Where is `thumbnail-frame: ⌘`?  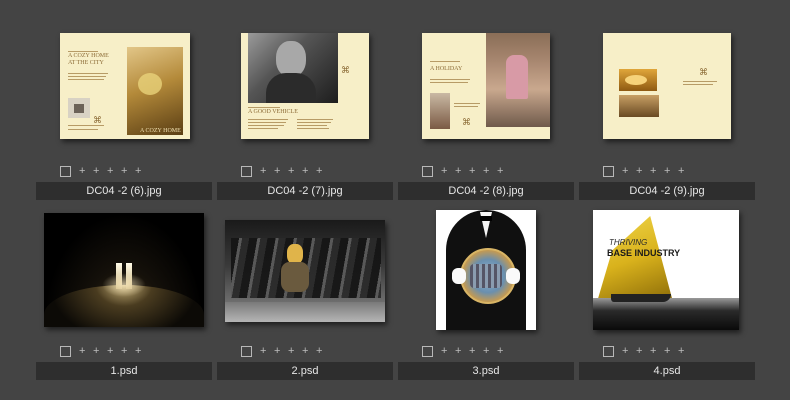
thumbnail-frame: ⌘ is located at coordinates (667, 90).